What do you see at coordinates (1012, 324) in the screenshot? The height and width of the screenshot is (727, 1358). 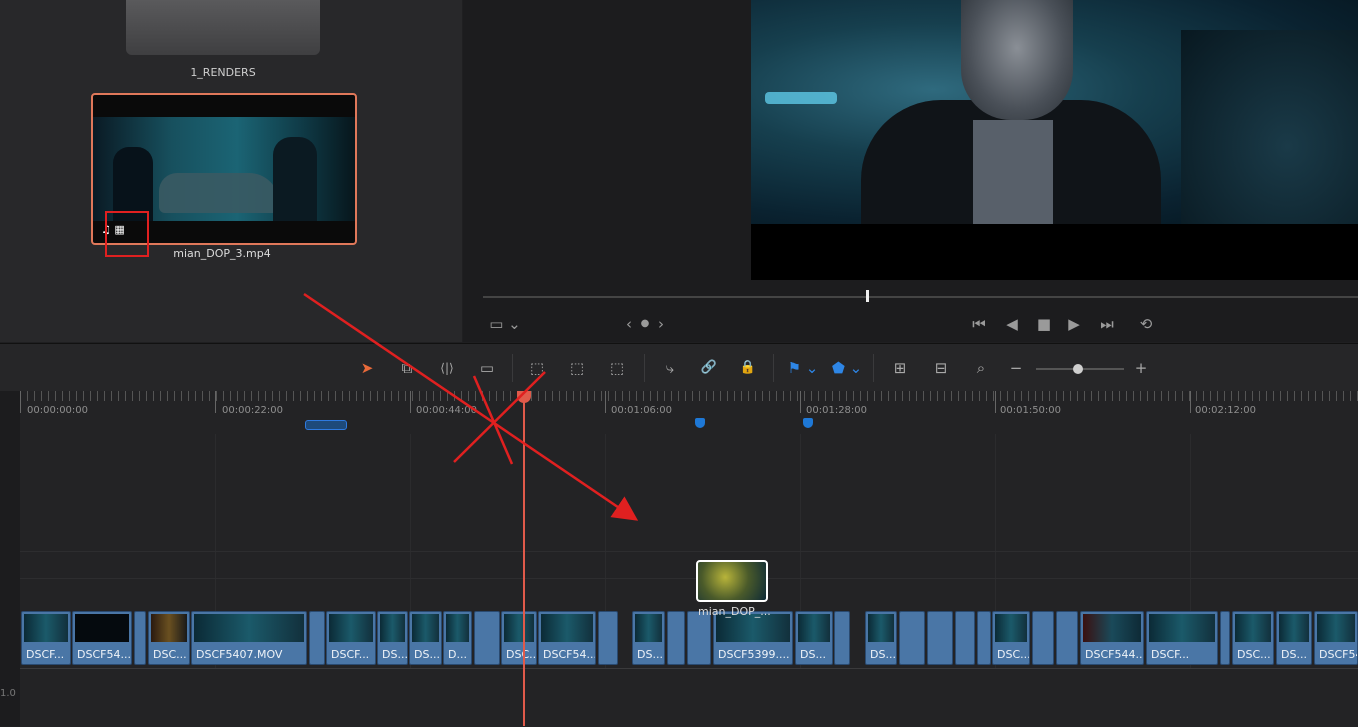 I see `play-reverse-icon: ◀` at bounding box center [1012, 324].